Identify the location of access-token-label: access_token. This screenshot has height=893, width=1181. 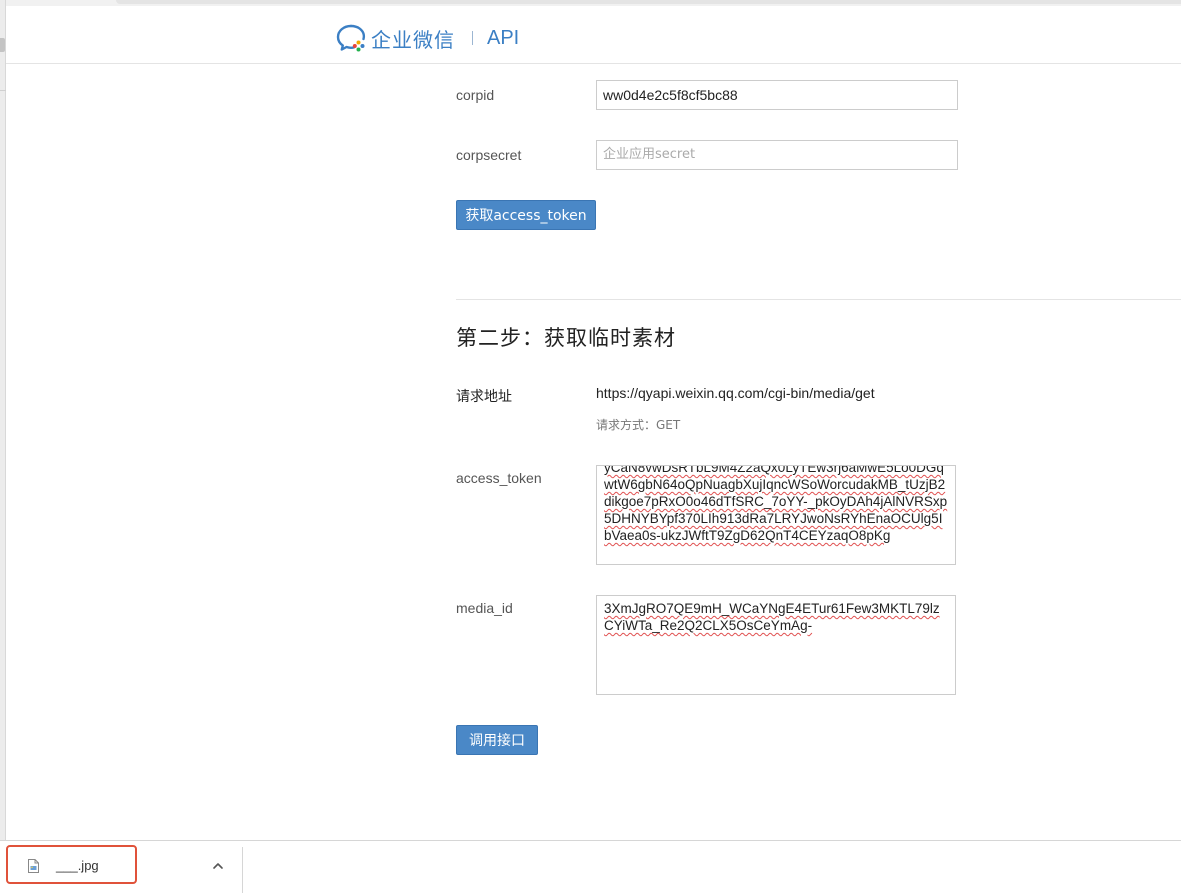
(499, 478).